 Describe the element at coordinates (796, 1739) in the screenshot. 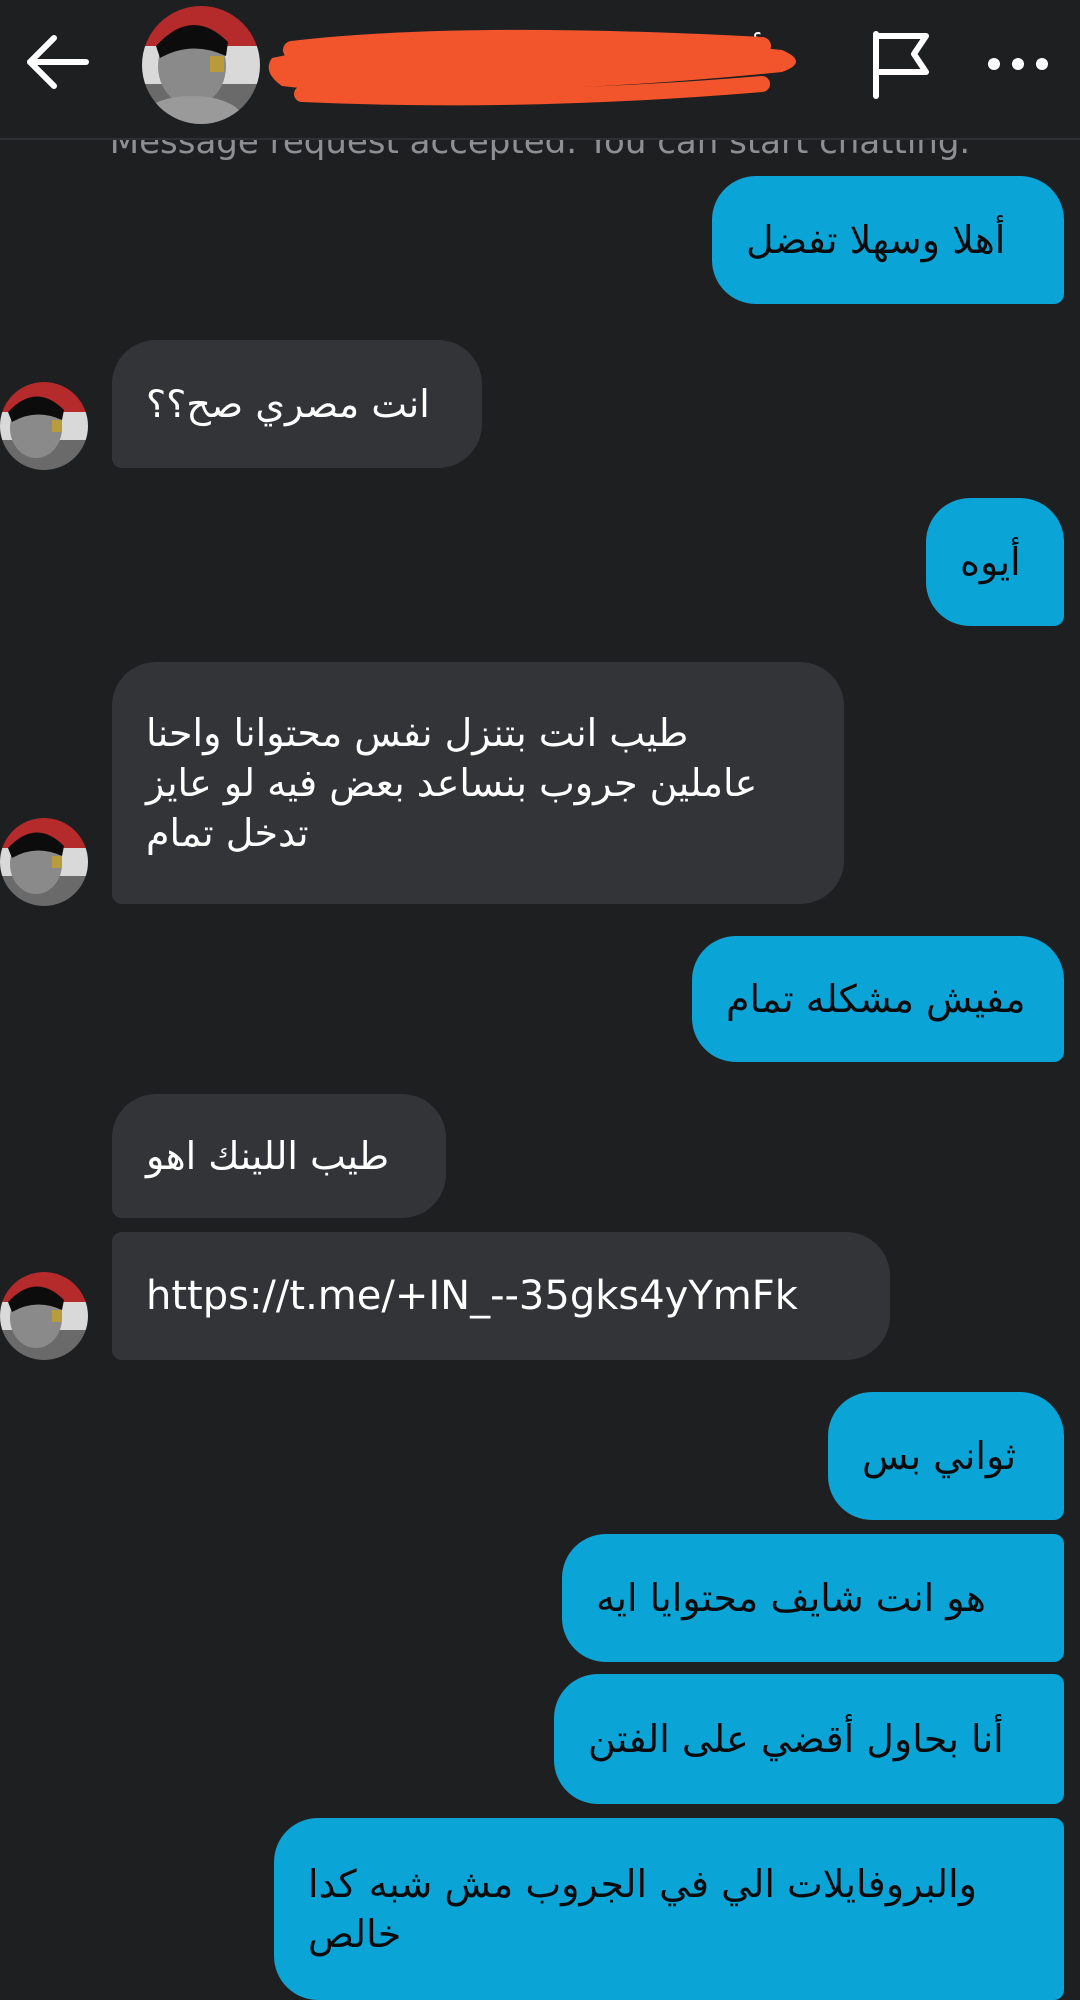

I see `message-text: أنا بحاول أقضي على الفتن` at that location.